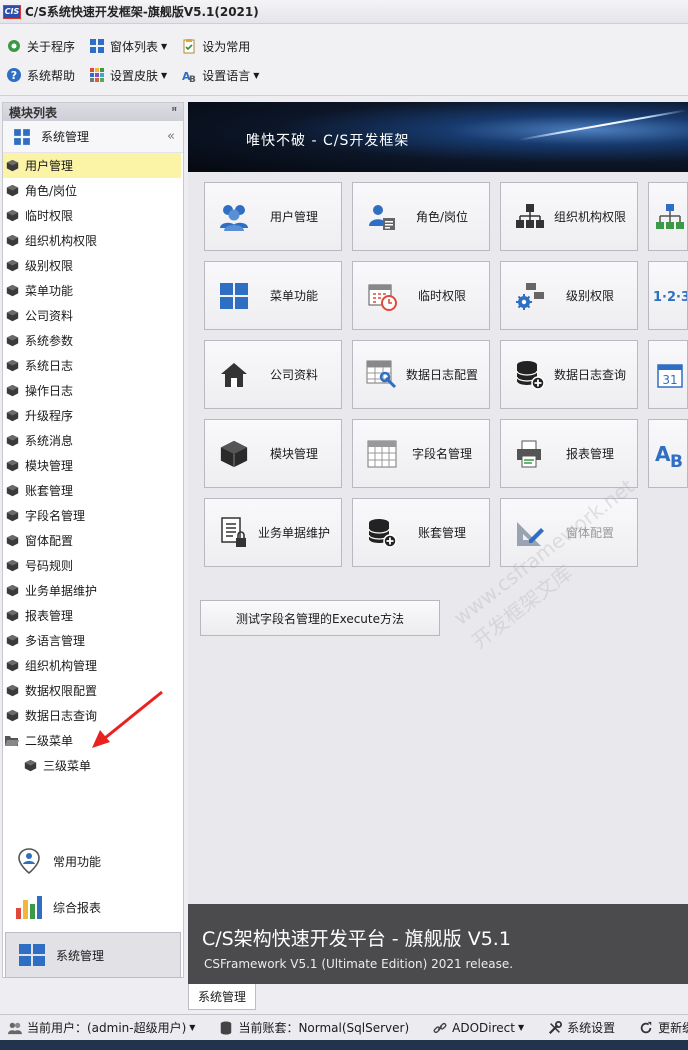 The width and height of the screenshot is (688, 1050). I want to click on tile-home-8: 公司资料, so click(273, 374).